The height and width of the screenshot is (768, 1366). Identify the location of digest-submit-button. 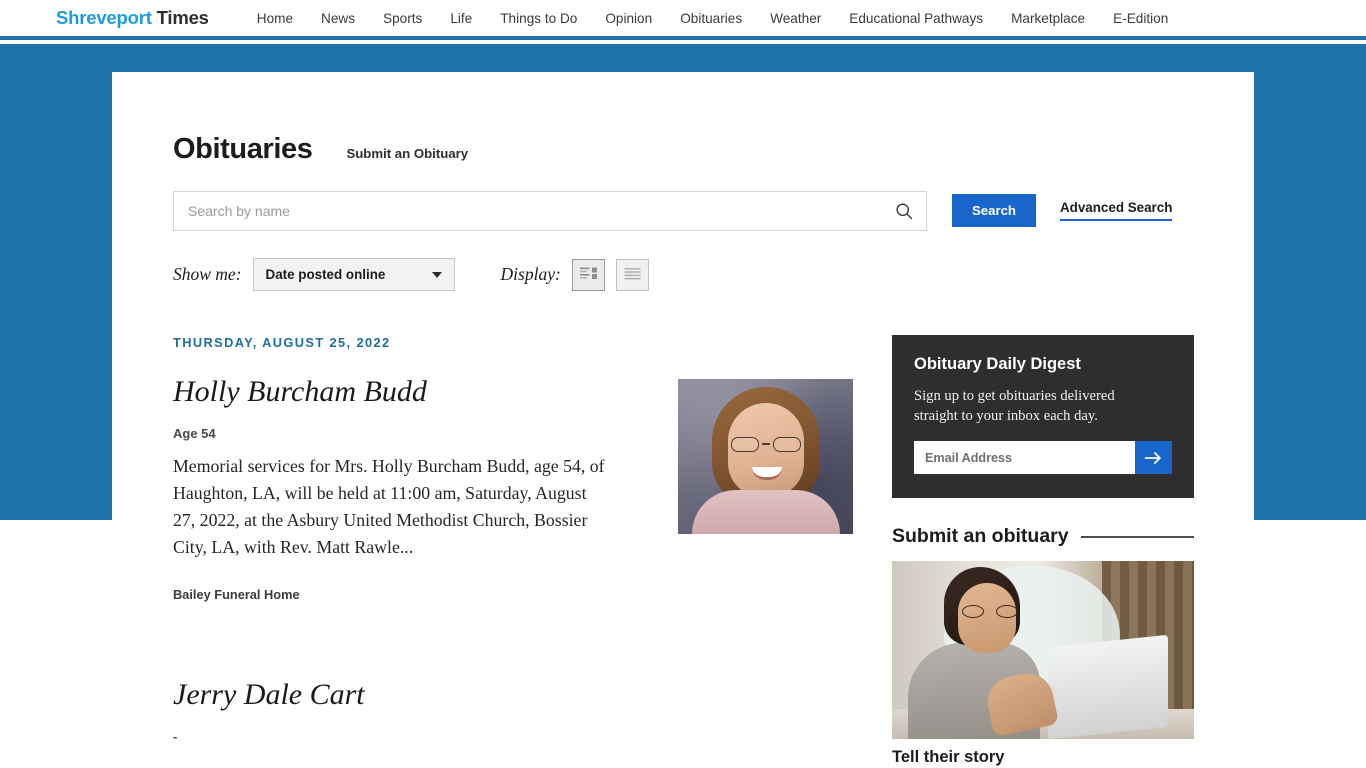
(1153, 457).